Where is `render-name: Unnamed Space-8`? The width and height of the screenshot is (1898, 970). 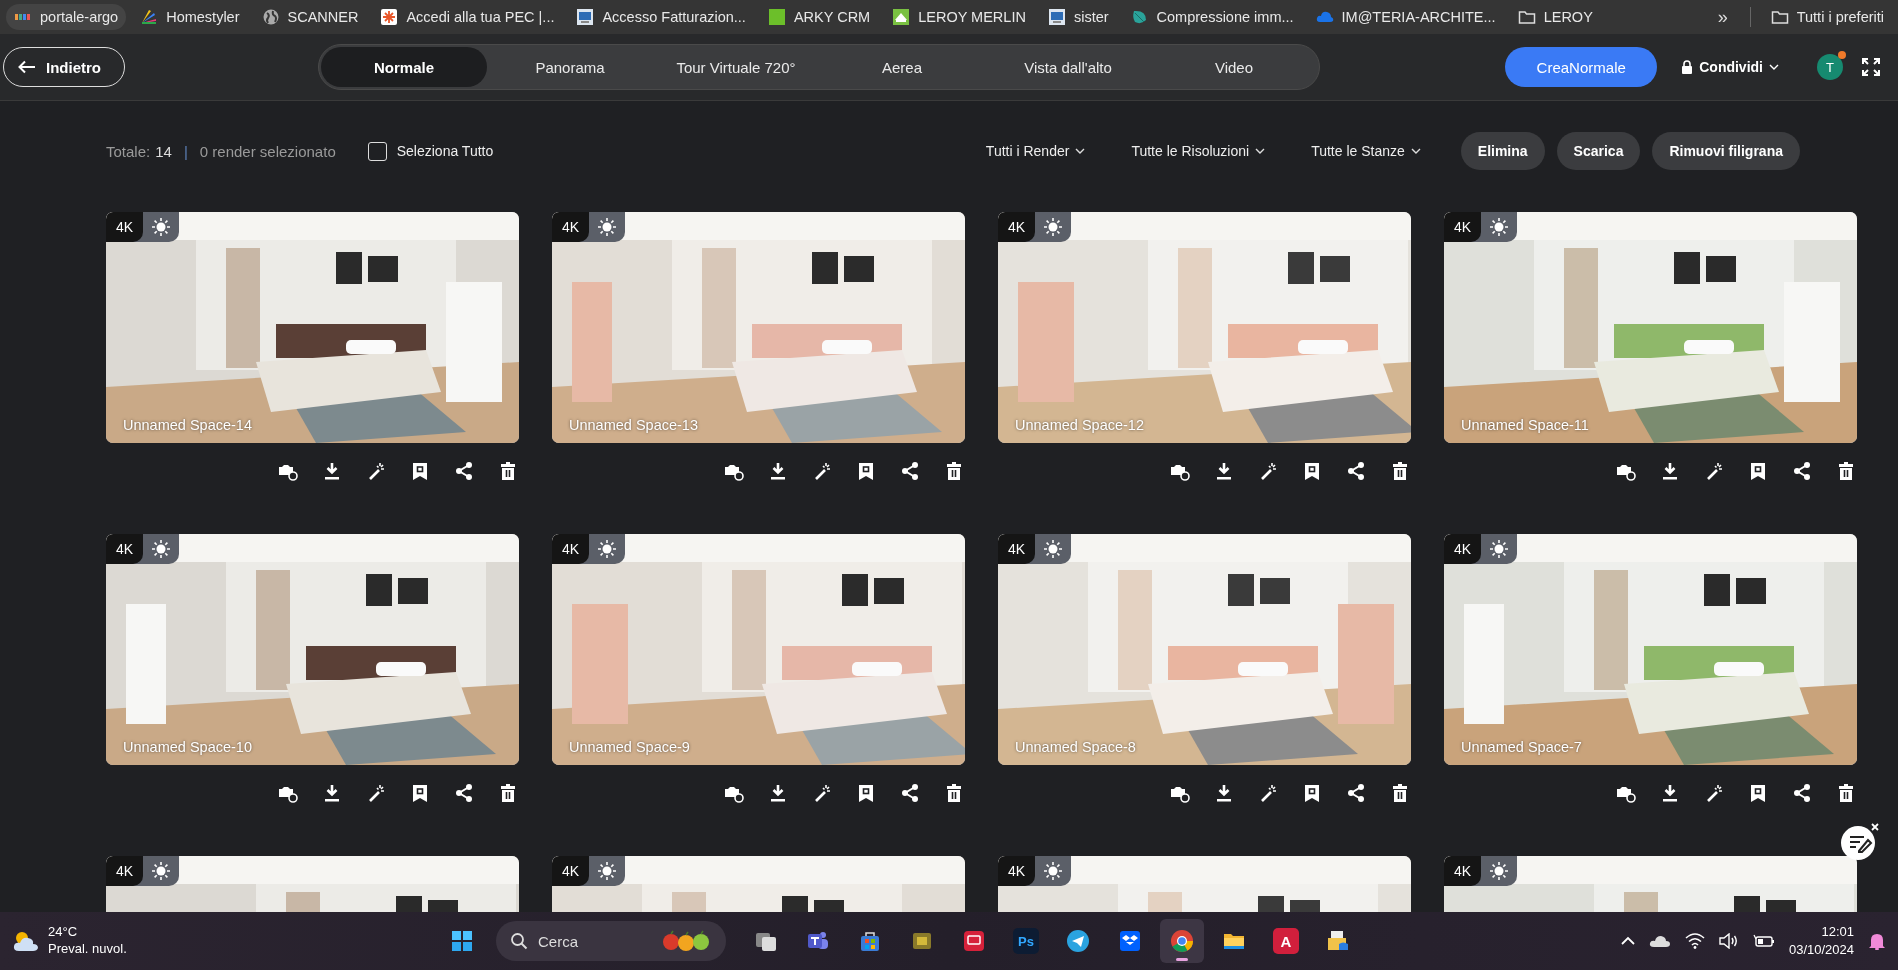 render-name: Unnamed Space-8 is located at coordinates (1075, 747).